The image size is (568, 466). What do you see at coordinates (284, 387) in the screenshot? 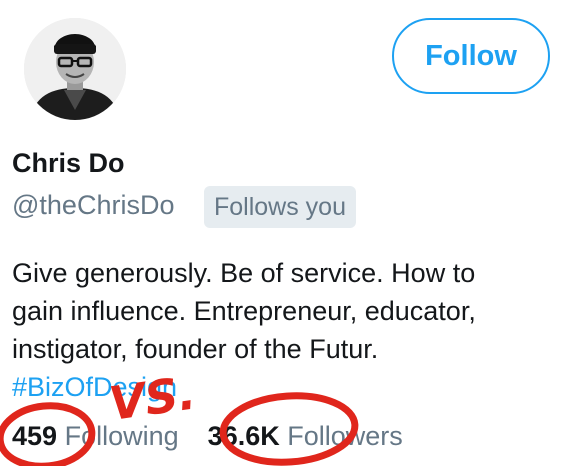
I see `hashtag-link: #BizOfDesign` at bounding box center [284, 387].